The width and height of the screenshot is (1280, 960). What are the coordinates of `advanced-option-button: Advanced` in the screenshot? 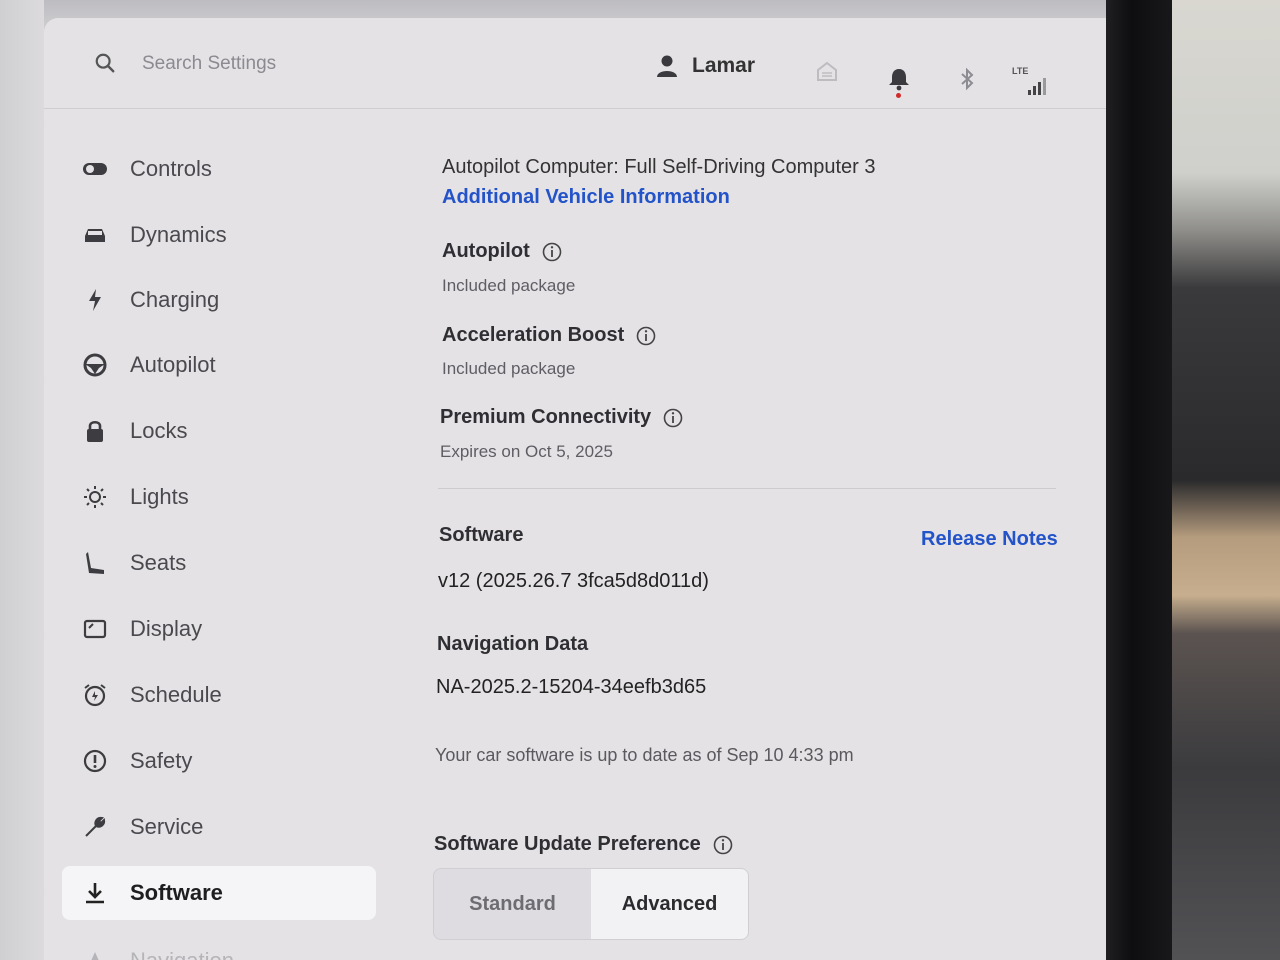 It's located at (669, 904).